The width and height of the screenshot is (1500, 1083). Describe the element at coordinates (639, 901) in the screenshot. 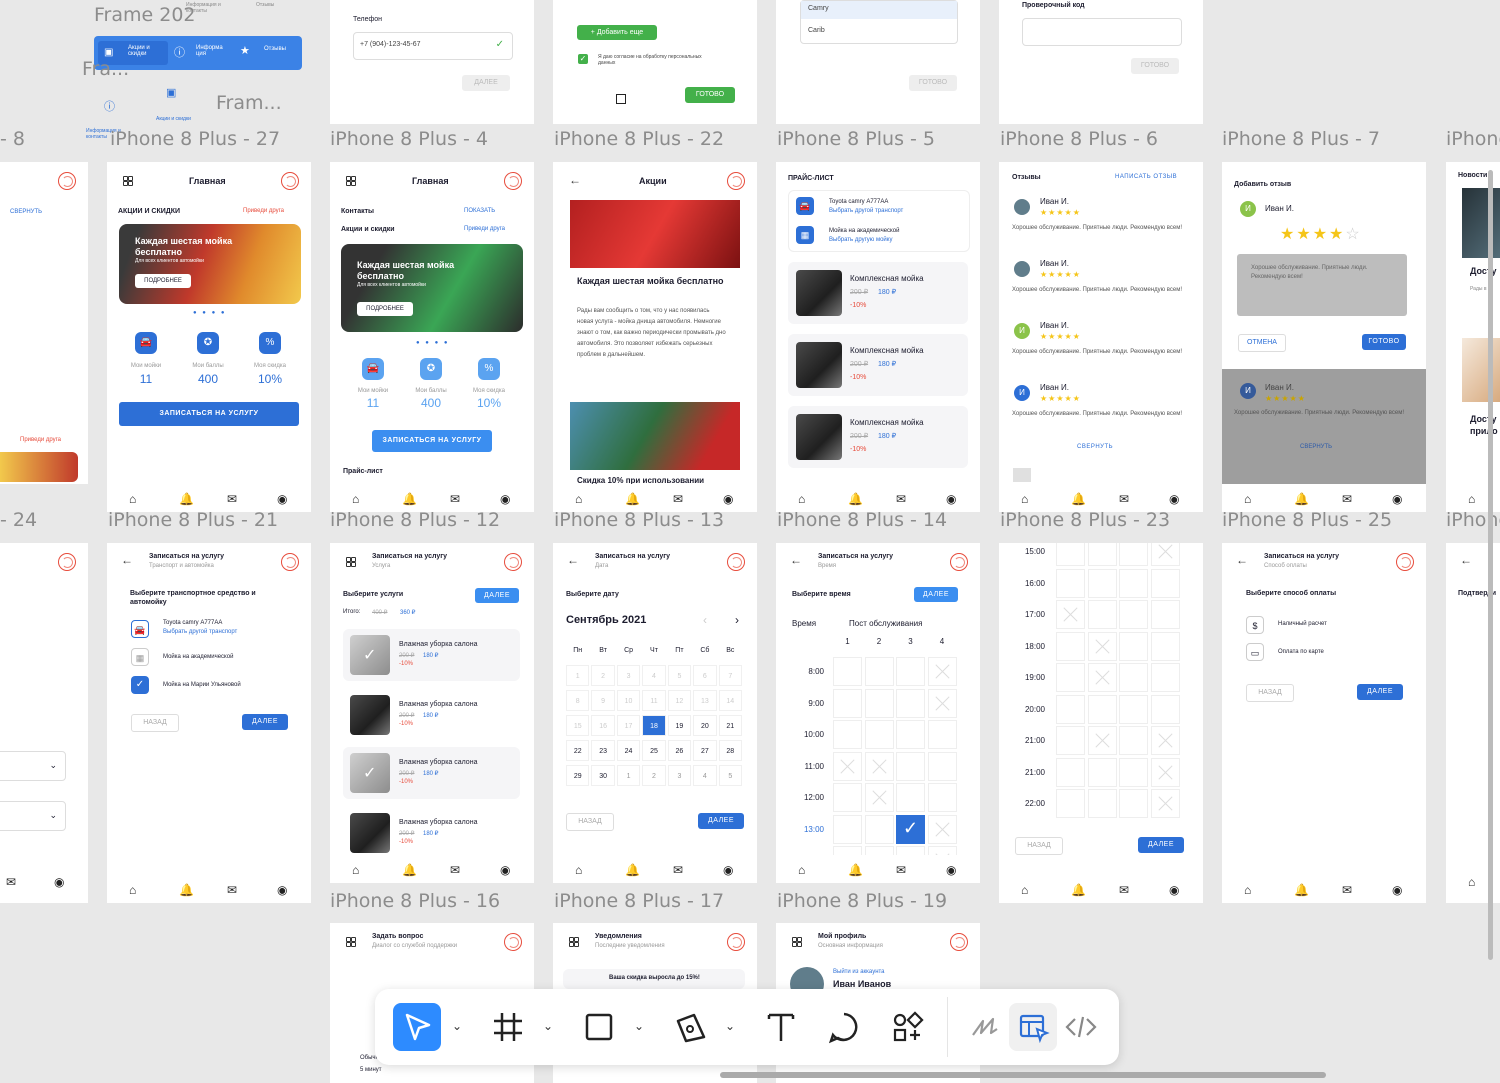

I see `frame-label: iPhone 8 Plus - 17` at that location.